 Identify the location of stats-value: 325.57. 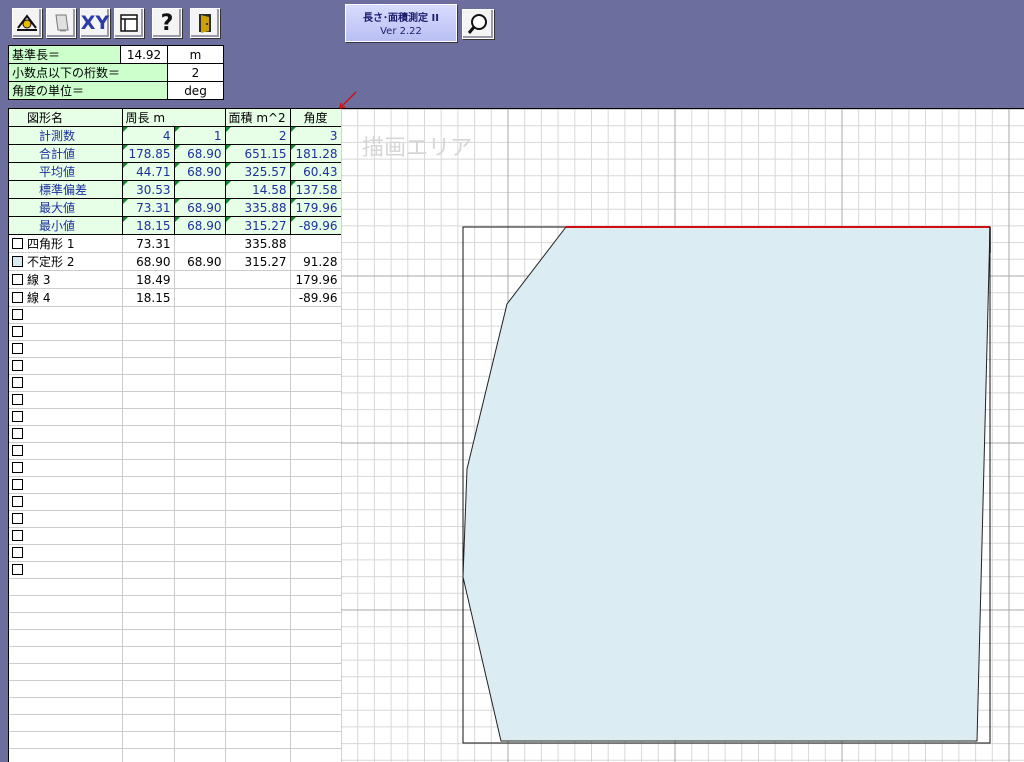
(257, 172).